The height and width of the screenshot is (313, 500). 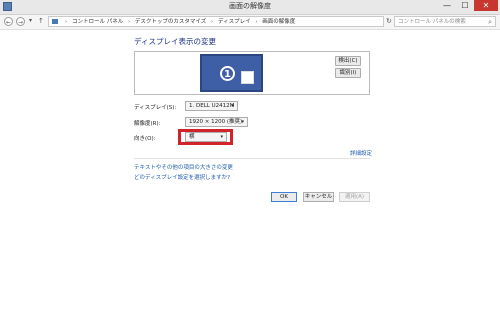 I want to click on refresh-icon: ↻, so click(x=389, y=21).